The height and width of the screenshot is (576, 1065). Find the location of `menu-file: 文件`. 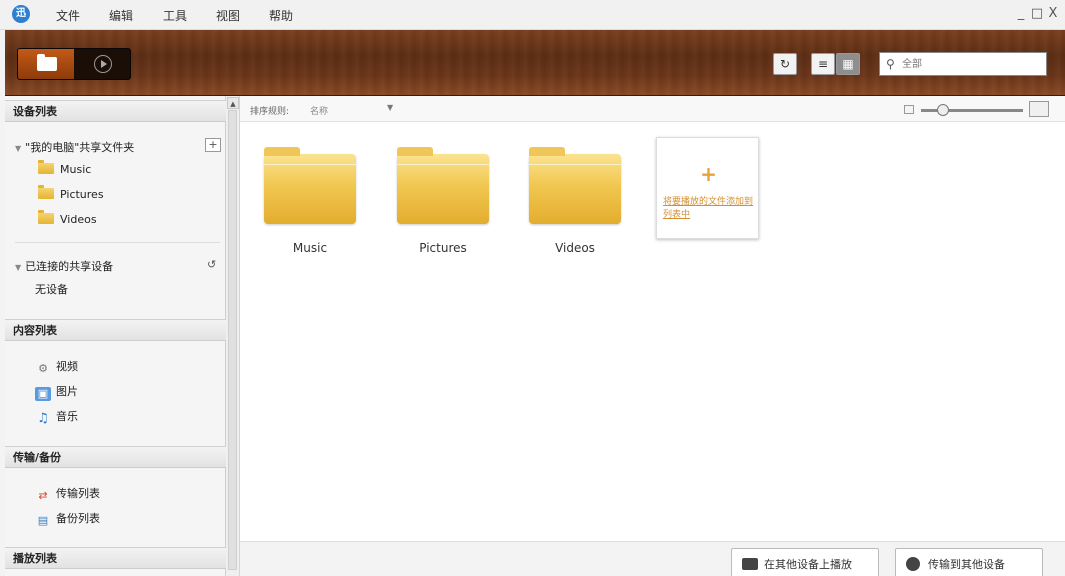

menu-file: 文件 is located at coordinates (68, 15).